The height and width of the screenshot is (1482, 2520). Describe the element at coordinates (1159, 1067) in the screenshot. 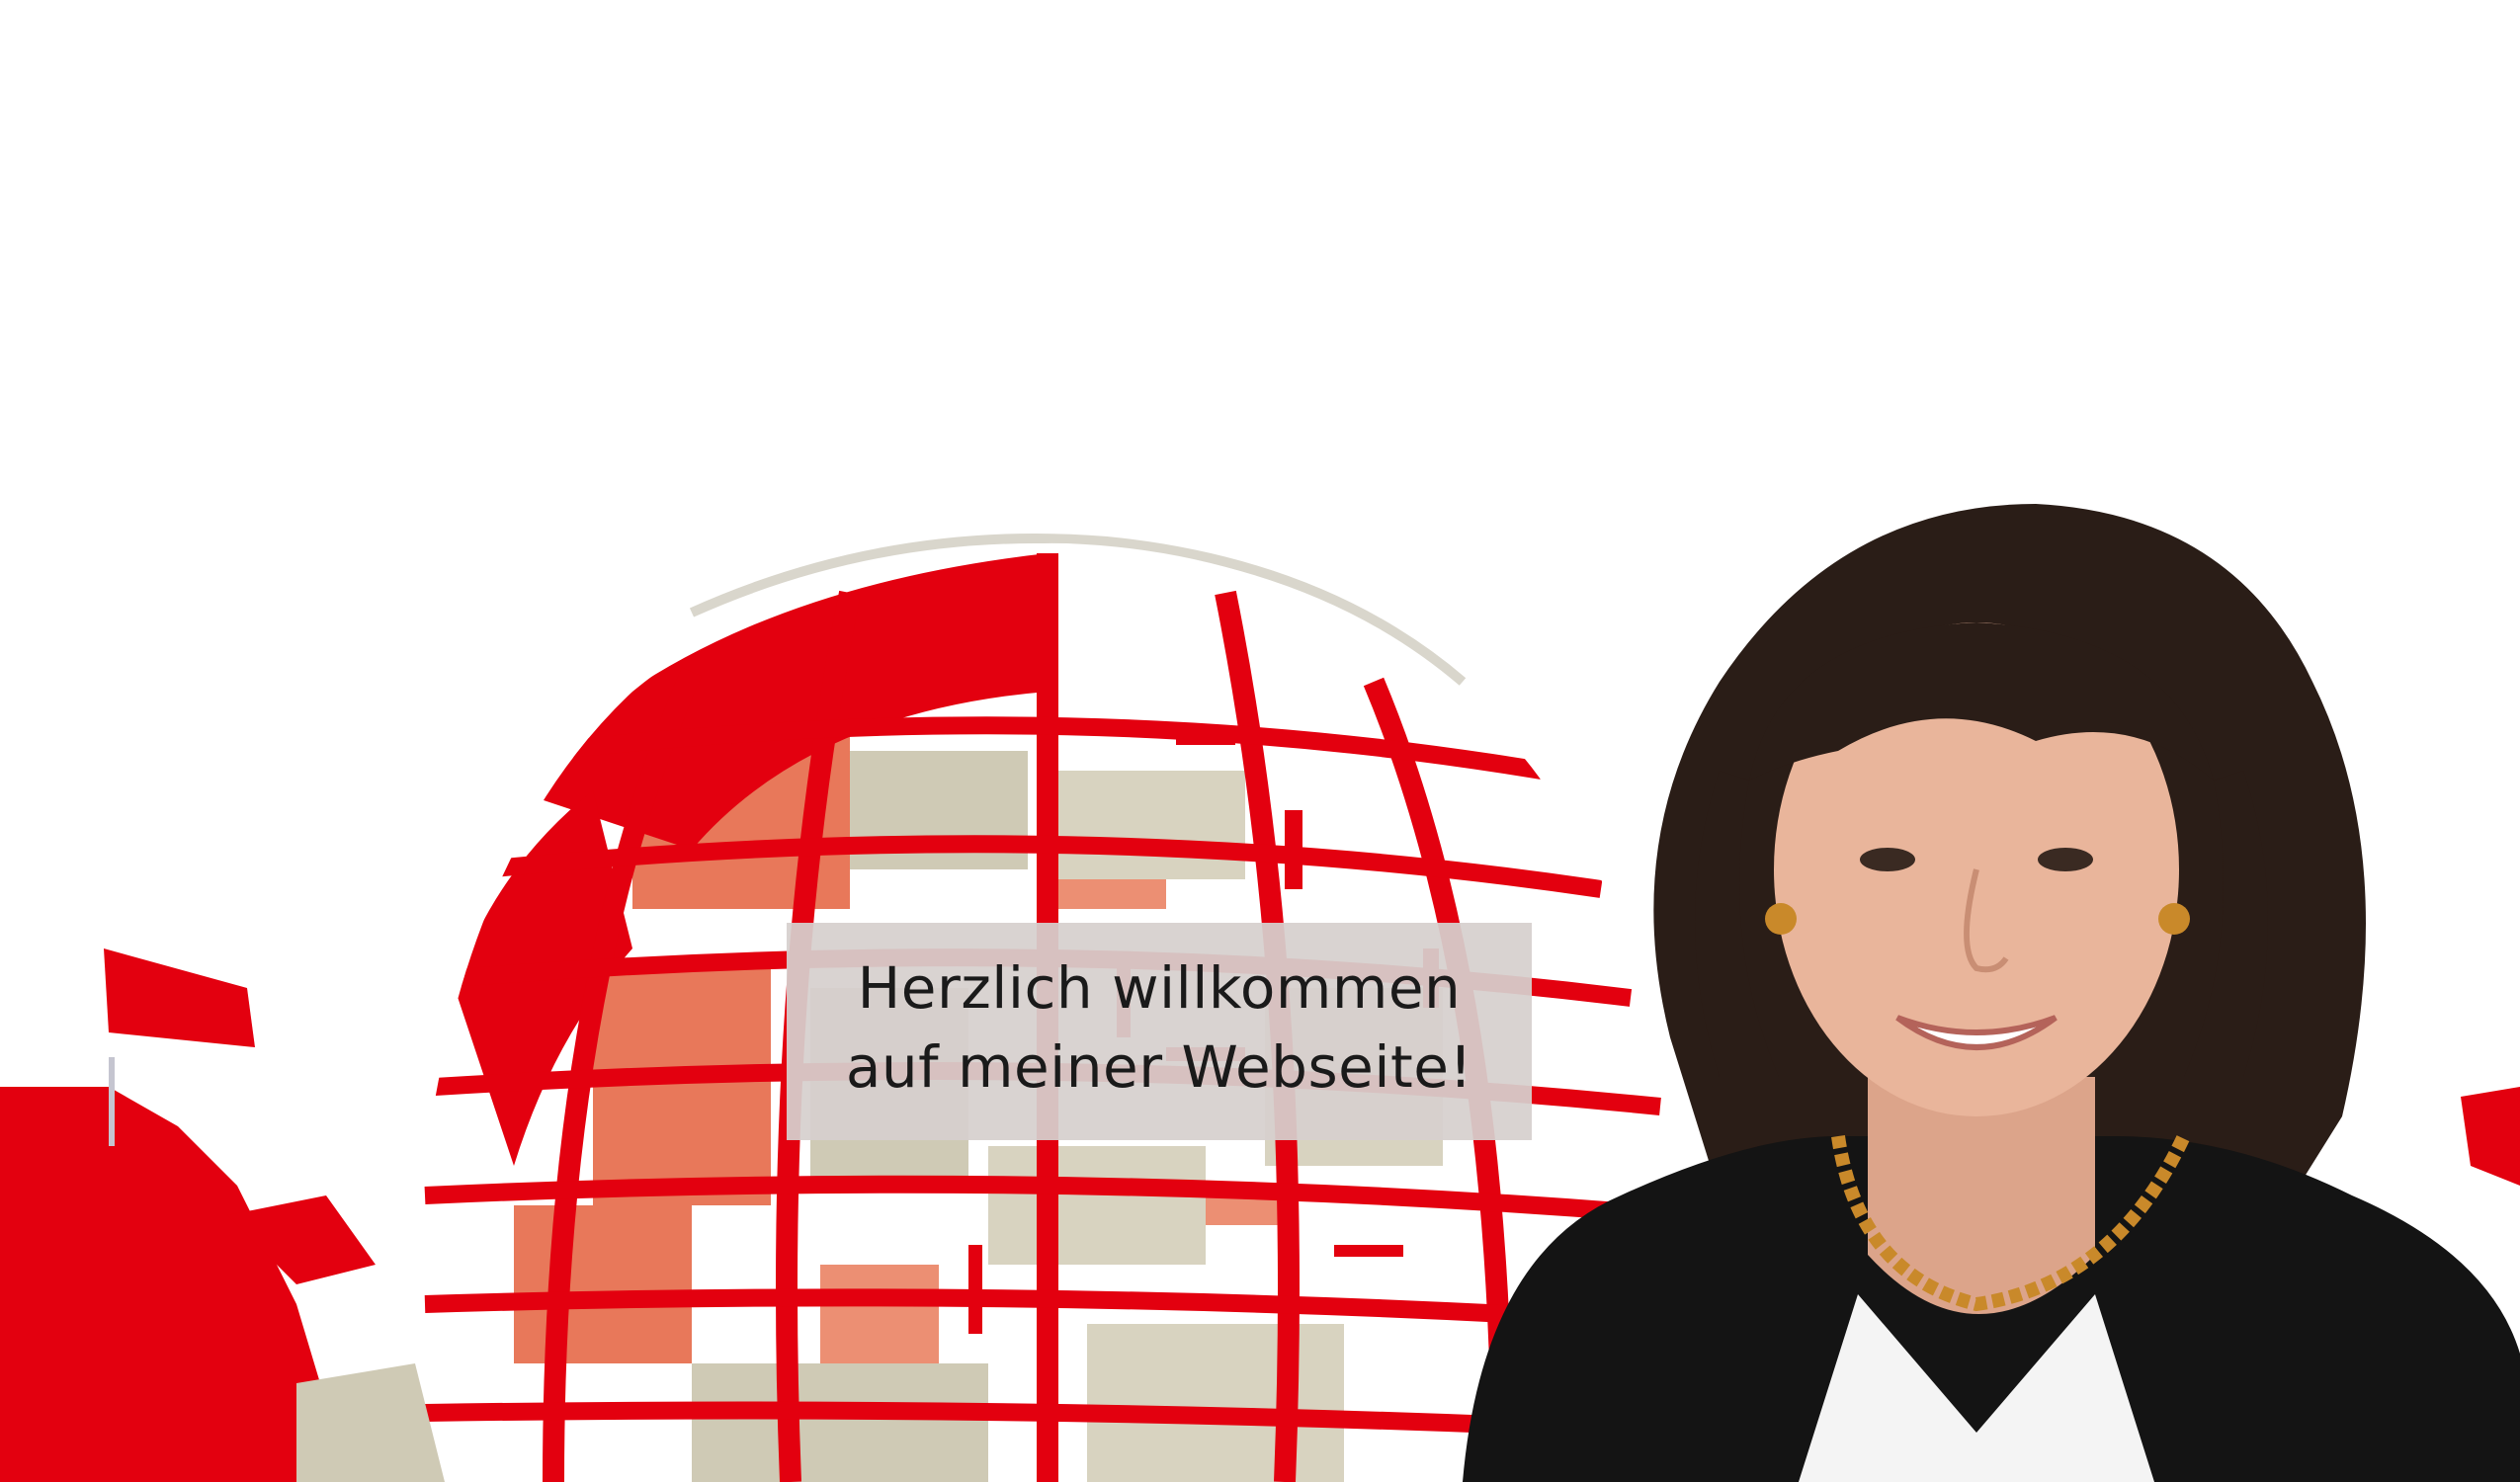

I see `welcome-line-2: auf meiner Webseite!` at that location.